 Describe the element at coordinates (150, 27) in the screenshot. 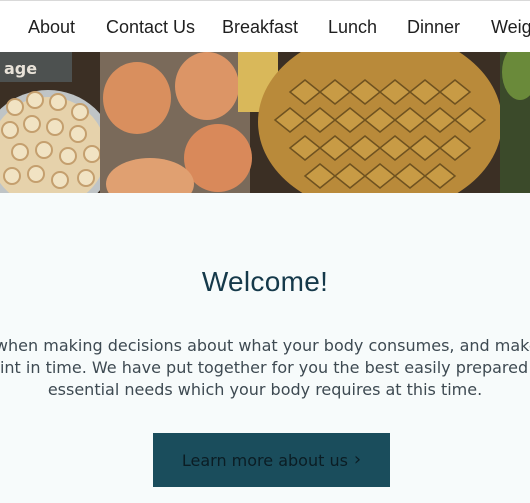

I see `nav-item-contact-us: Contact Us` at that location.